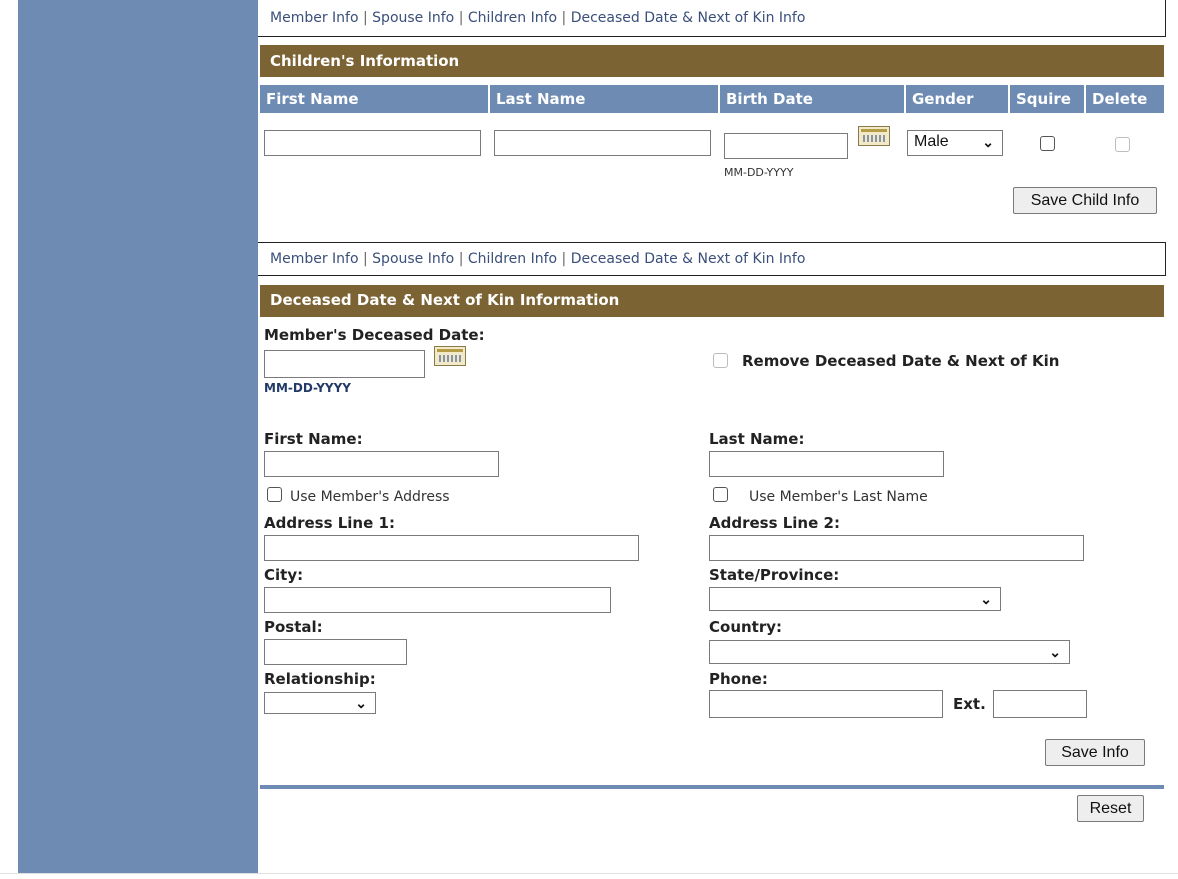 This screenshot has height=879, width=1178. I want to click on relationship-label: Relationship:, so click(320, 679).